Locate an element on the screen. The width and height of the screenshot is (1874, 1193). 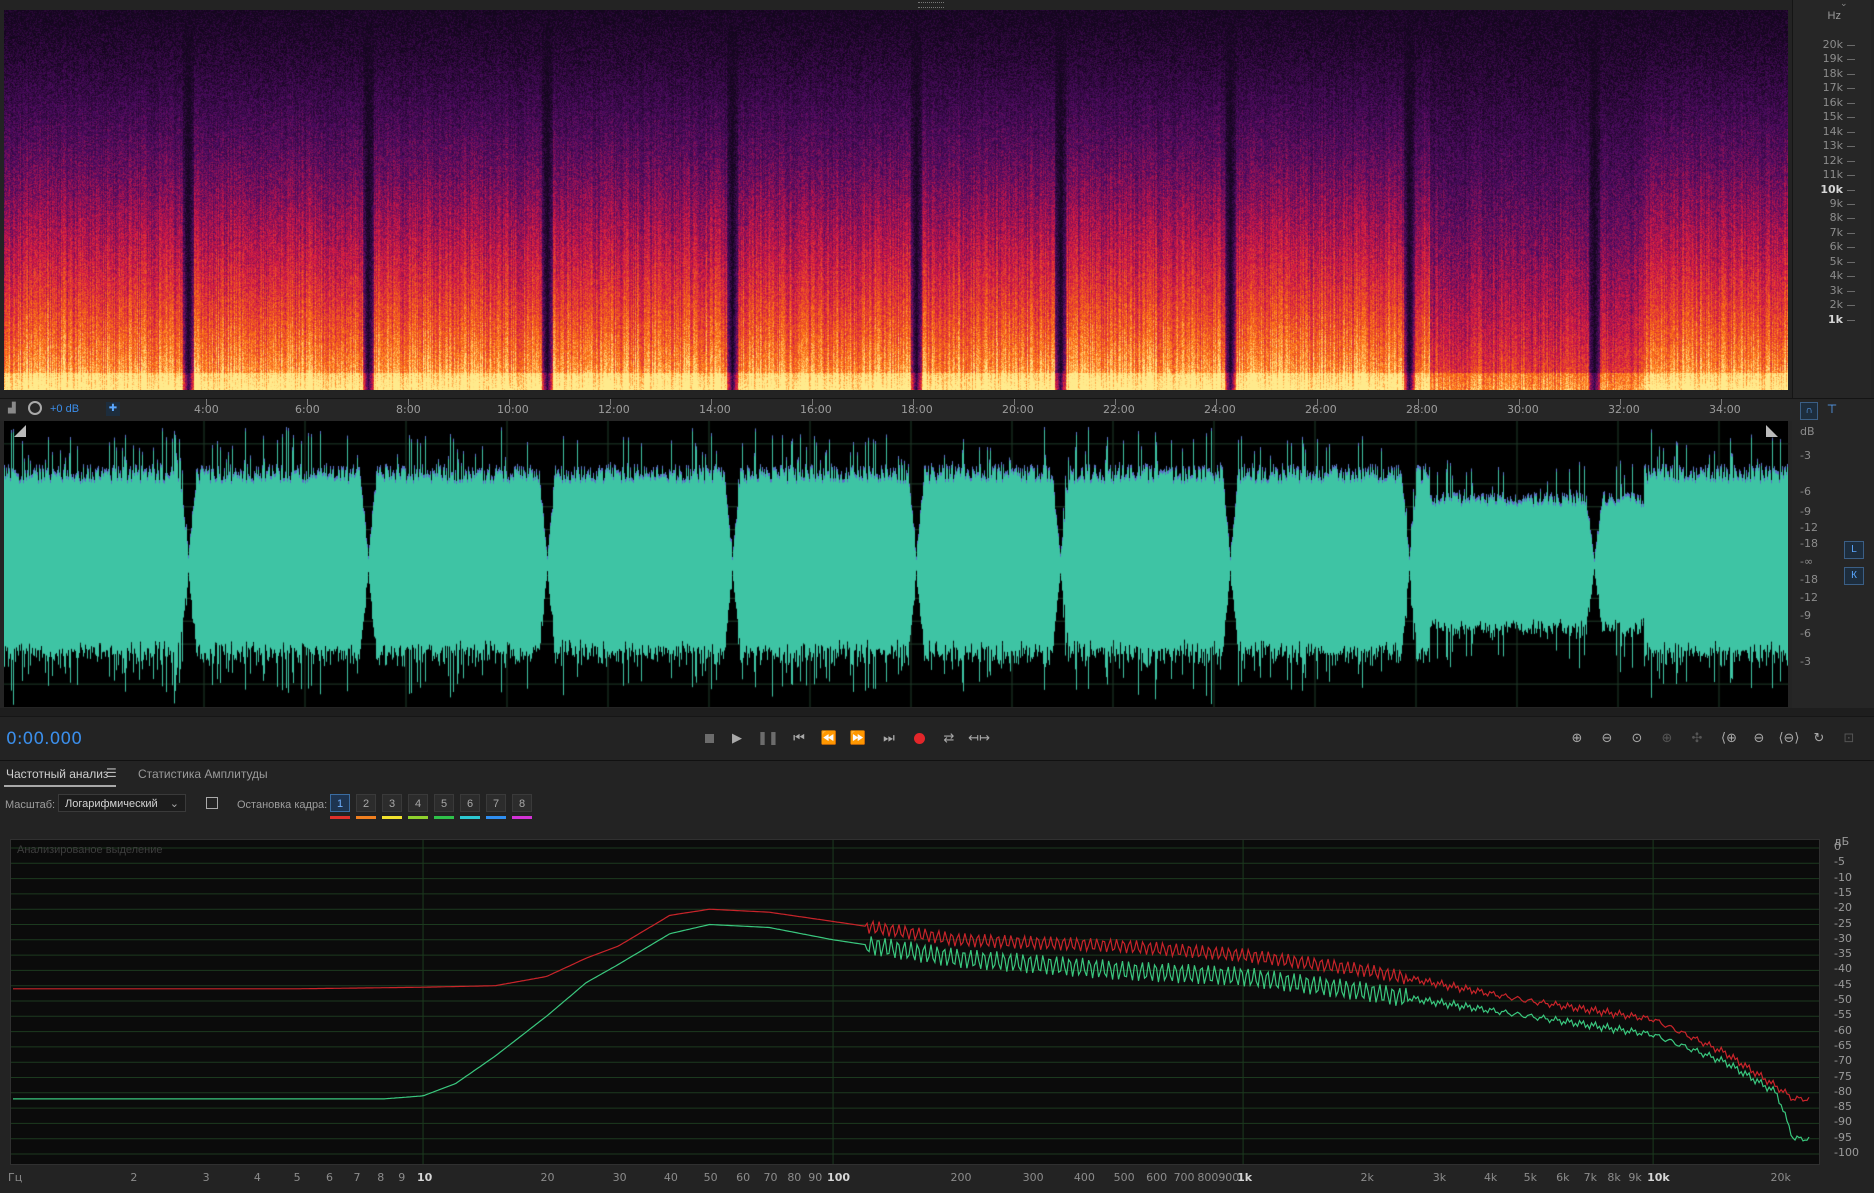
hz-tick-label: 7k is located at coordinates (1836, 232).